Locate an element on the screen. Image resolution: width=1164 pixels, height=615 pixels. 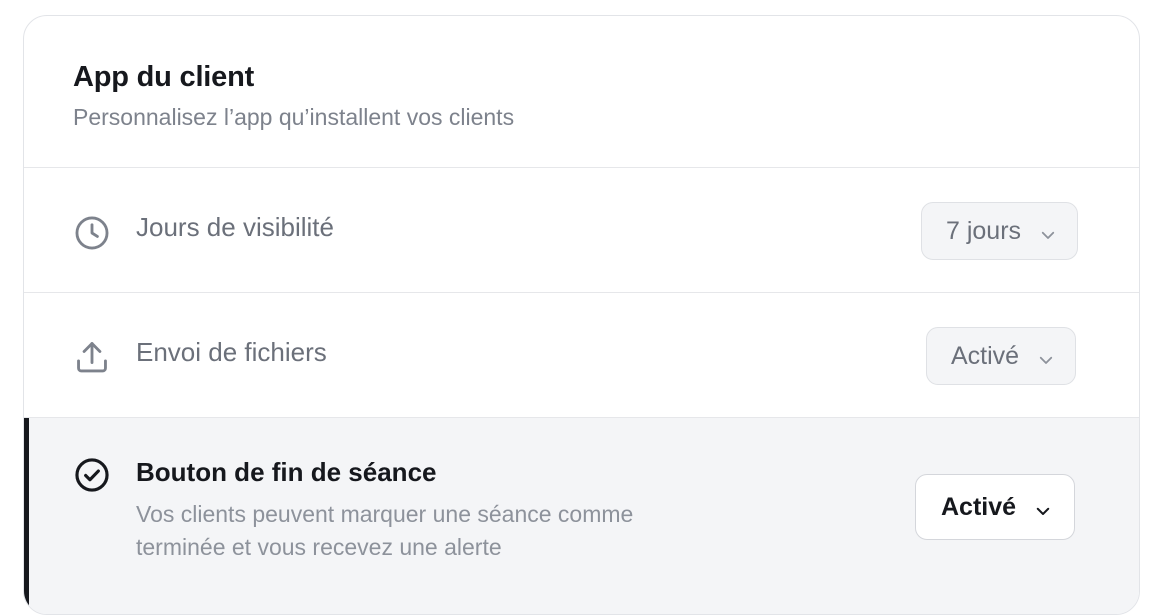
file-upload-select: Activé is located at coordinates (1001, 356).